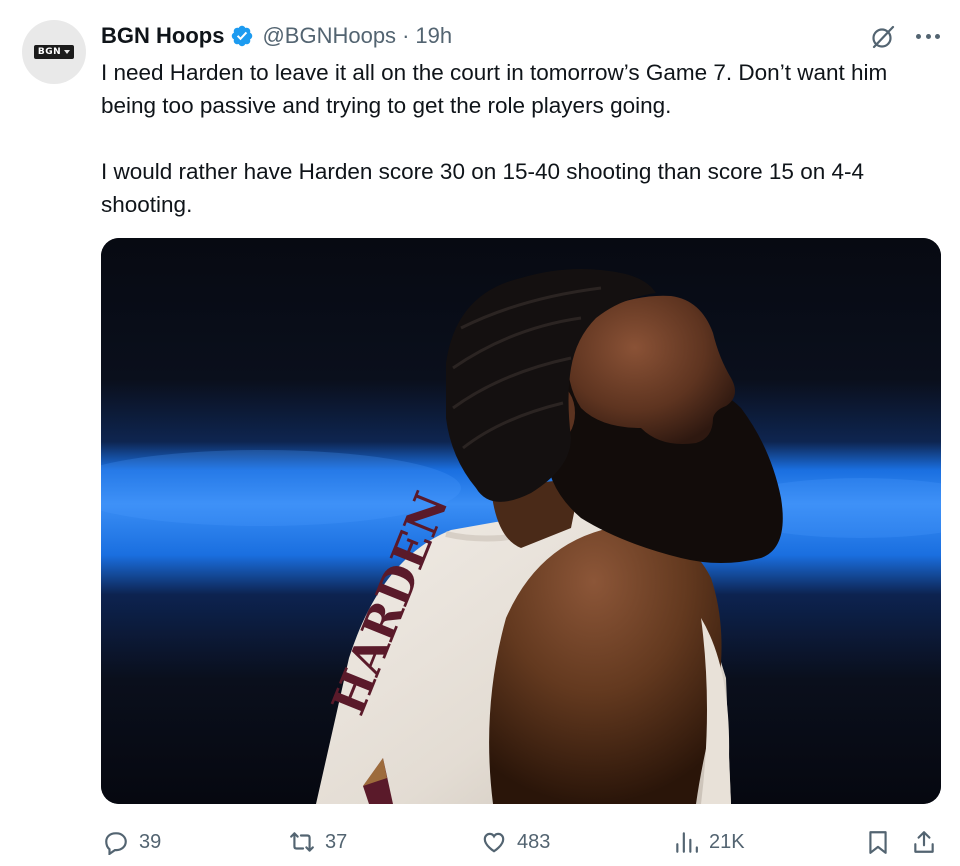  I want to click on grok-icon, so click(883, 37).